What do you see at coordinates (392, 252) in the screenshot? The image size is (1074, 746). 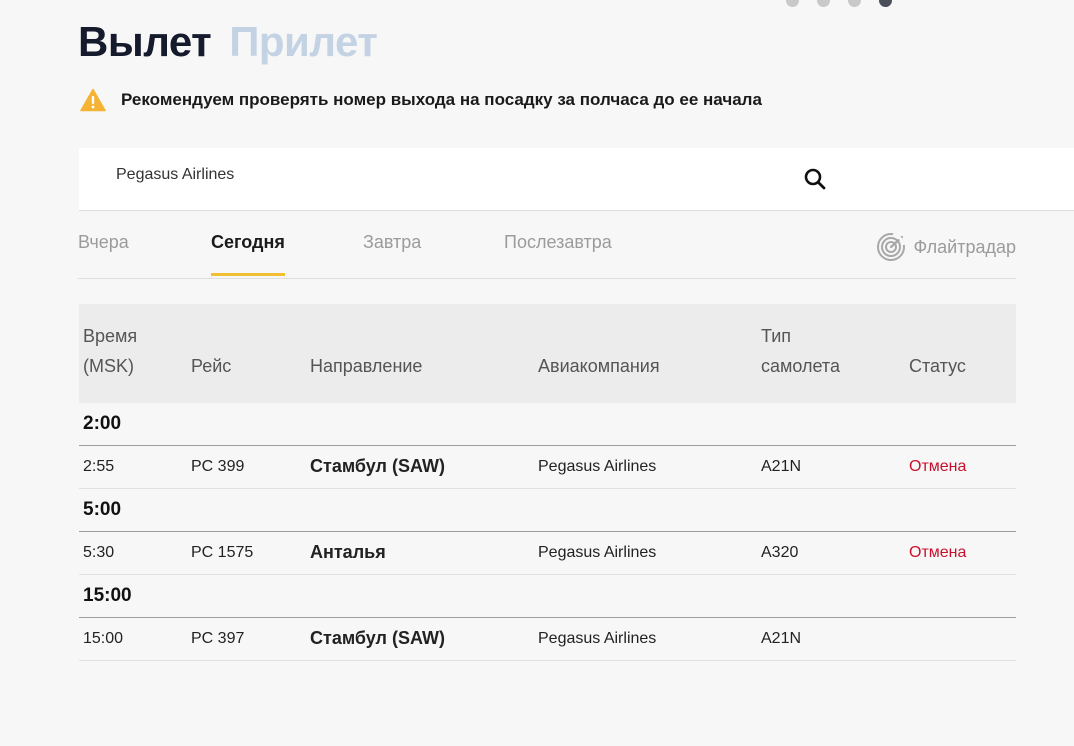 I see `tab-tomorrow: Завтра` at bounding box center [392, 252].